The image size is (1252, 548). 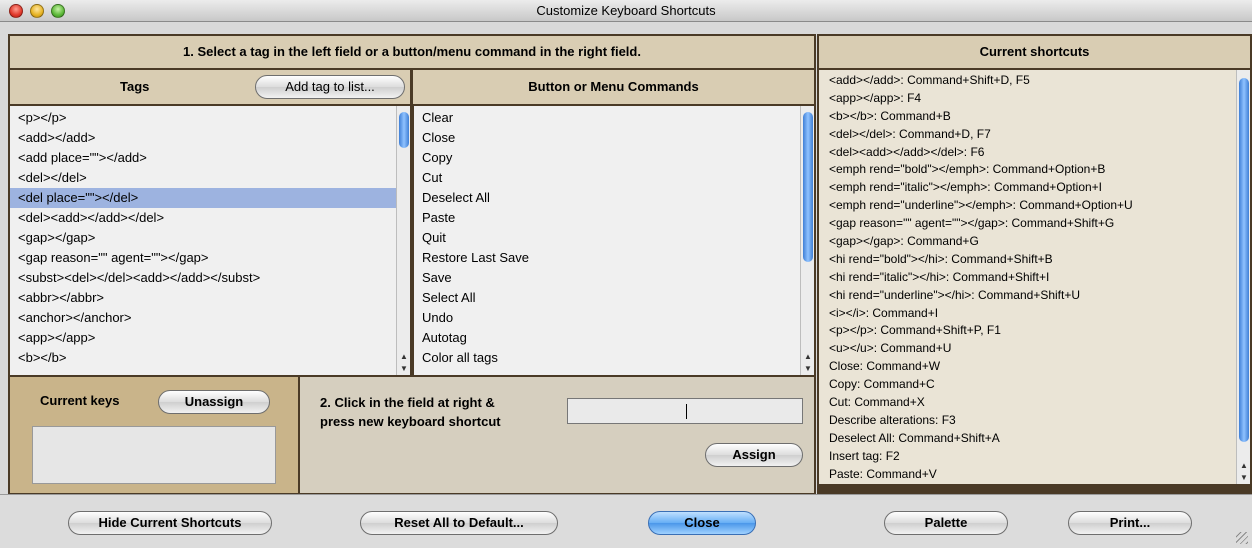 I want to click on command-list-item: Close, so click(x=614, y=138).